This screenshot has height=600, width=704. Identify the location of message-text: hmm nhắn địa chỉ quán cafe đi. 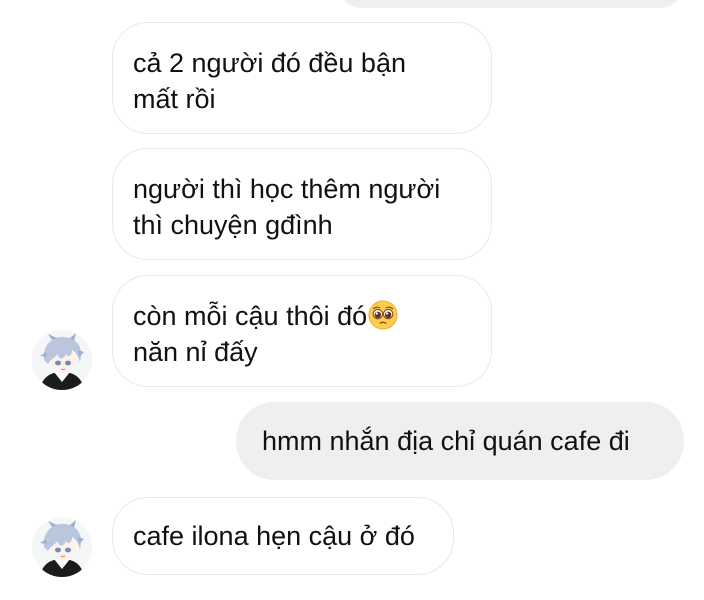
(446, 441).